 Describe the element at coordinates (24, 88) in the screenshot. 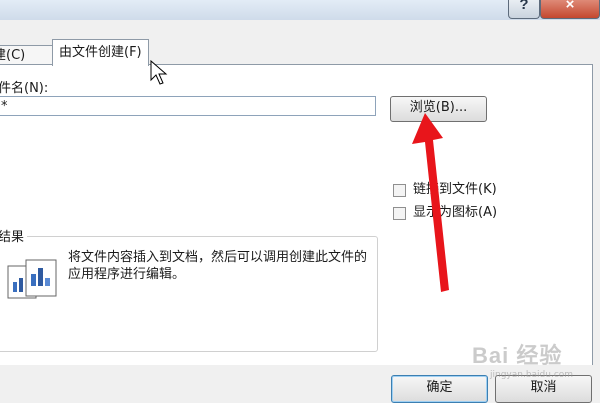

I see `filename-label: 件名(N):` at that location.